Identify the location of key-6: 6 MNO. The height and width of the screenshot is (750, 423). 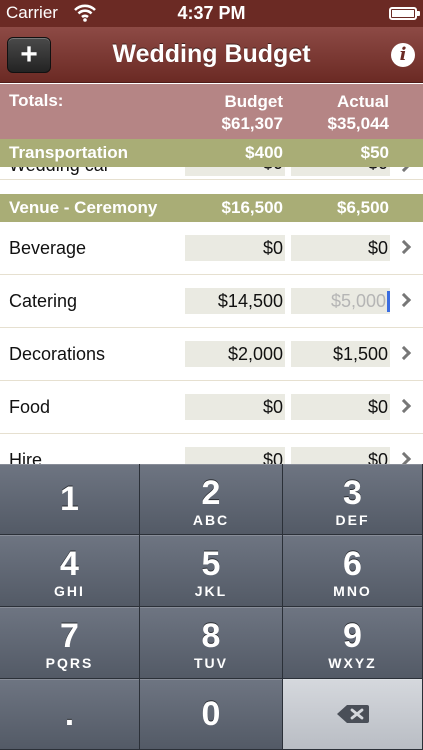
(353, 571).